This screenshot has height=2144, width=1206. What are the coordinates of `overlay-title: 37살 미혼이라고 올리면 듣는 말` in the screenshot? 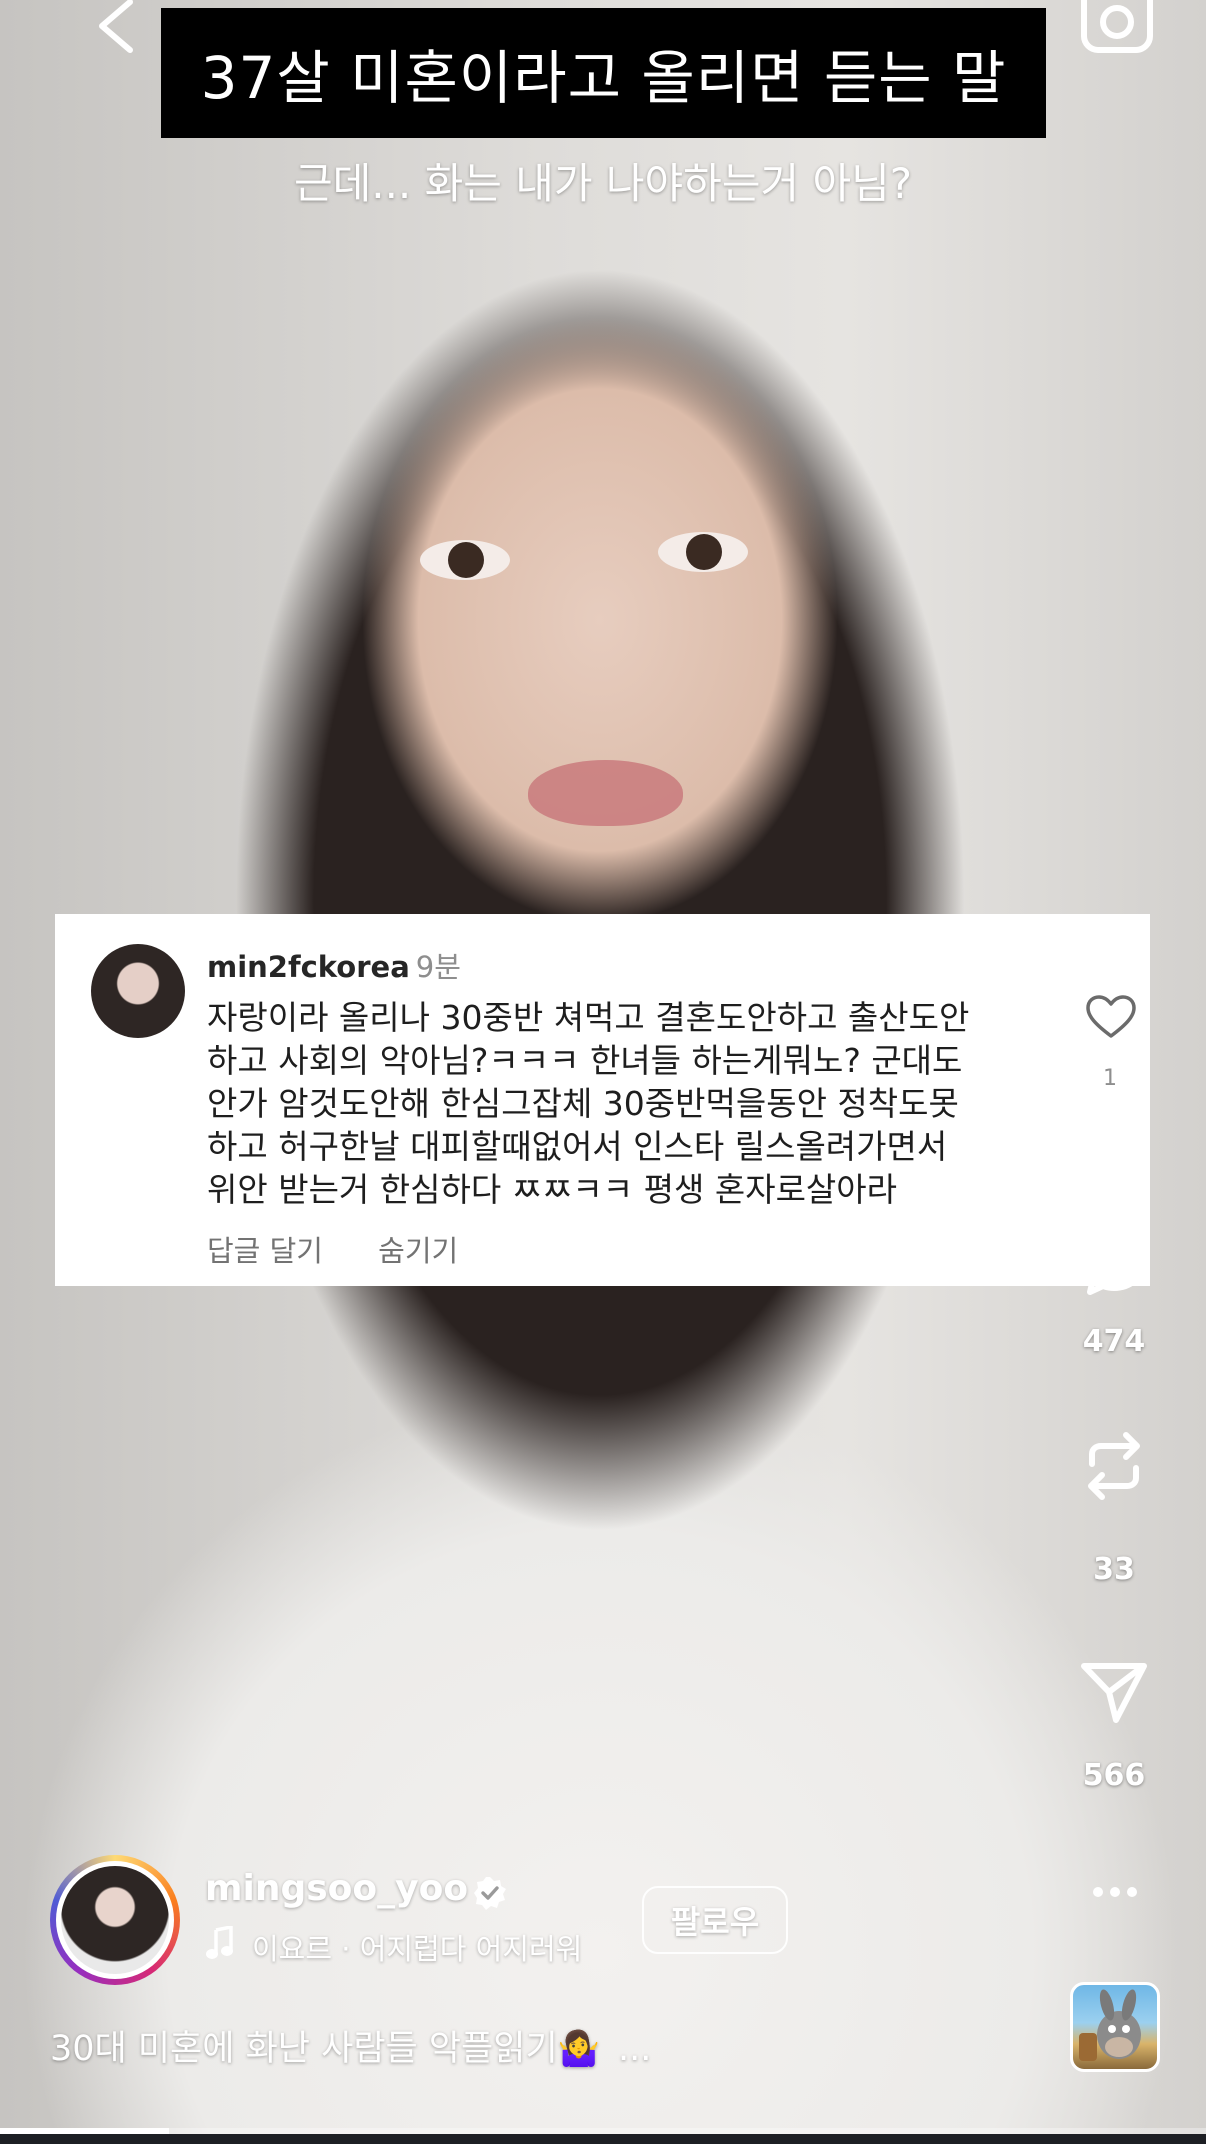 It's located at (603, 78).